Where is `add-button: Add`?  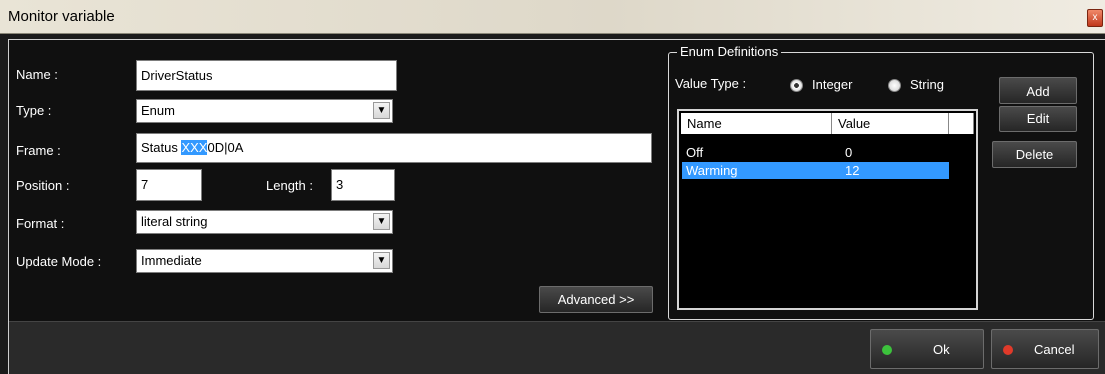
add-button: Add is located at coordinates (1038, 90).